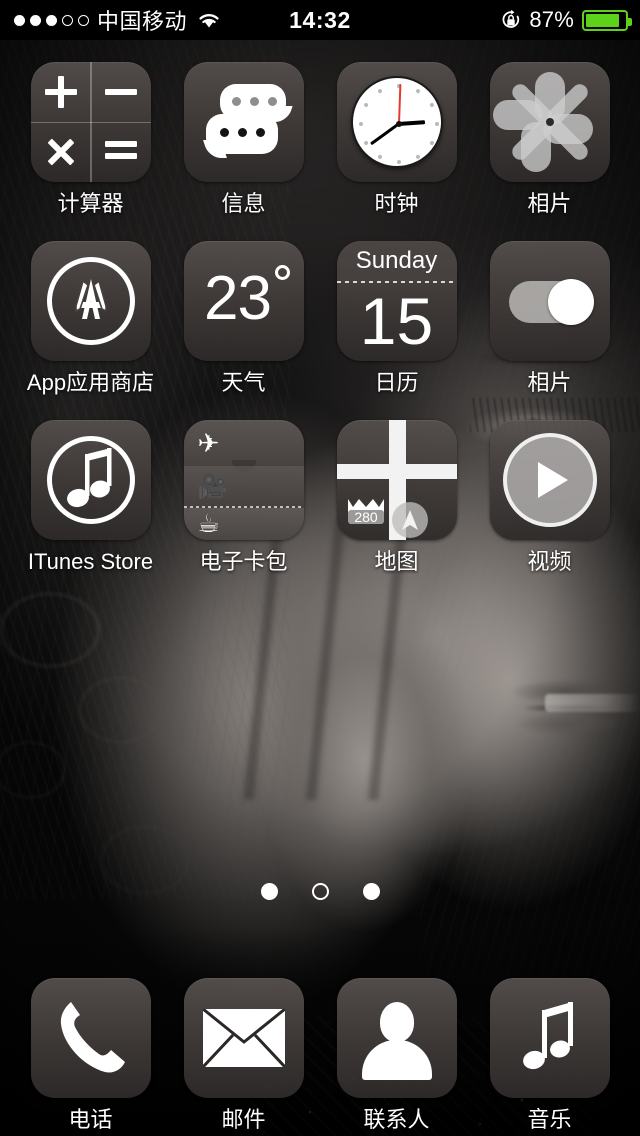 Image resolution: width=640 pixels, height=1136 pixels. Describe the element at coordinates (90, 203) in the screenshot. I see `app-label: 计算器` at that location.